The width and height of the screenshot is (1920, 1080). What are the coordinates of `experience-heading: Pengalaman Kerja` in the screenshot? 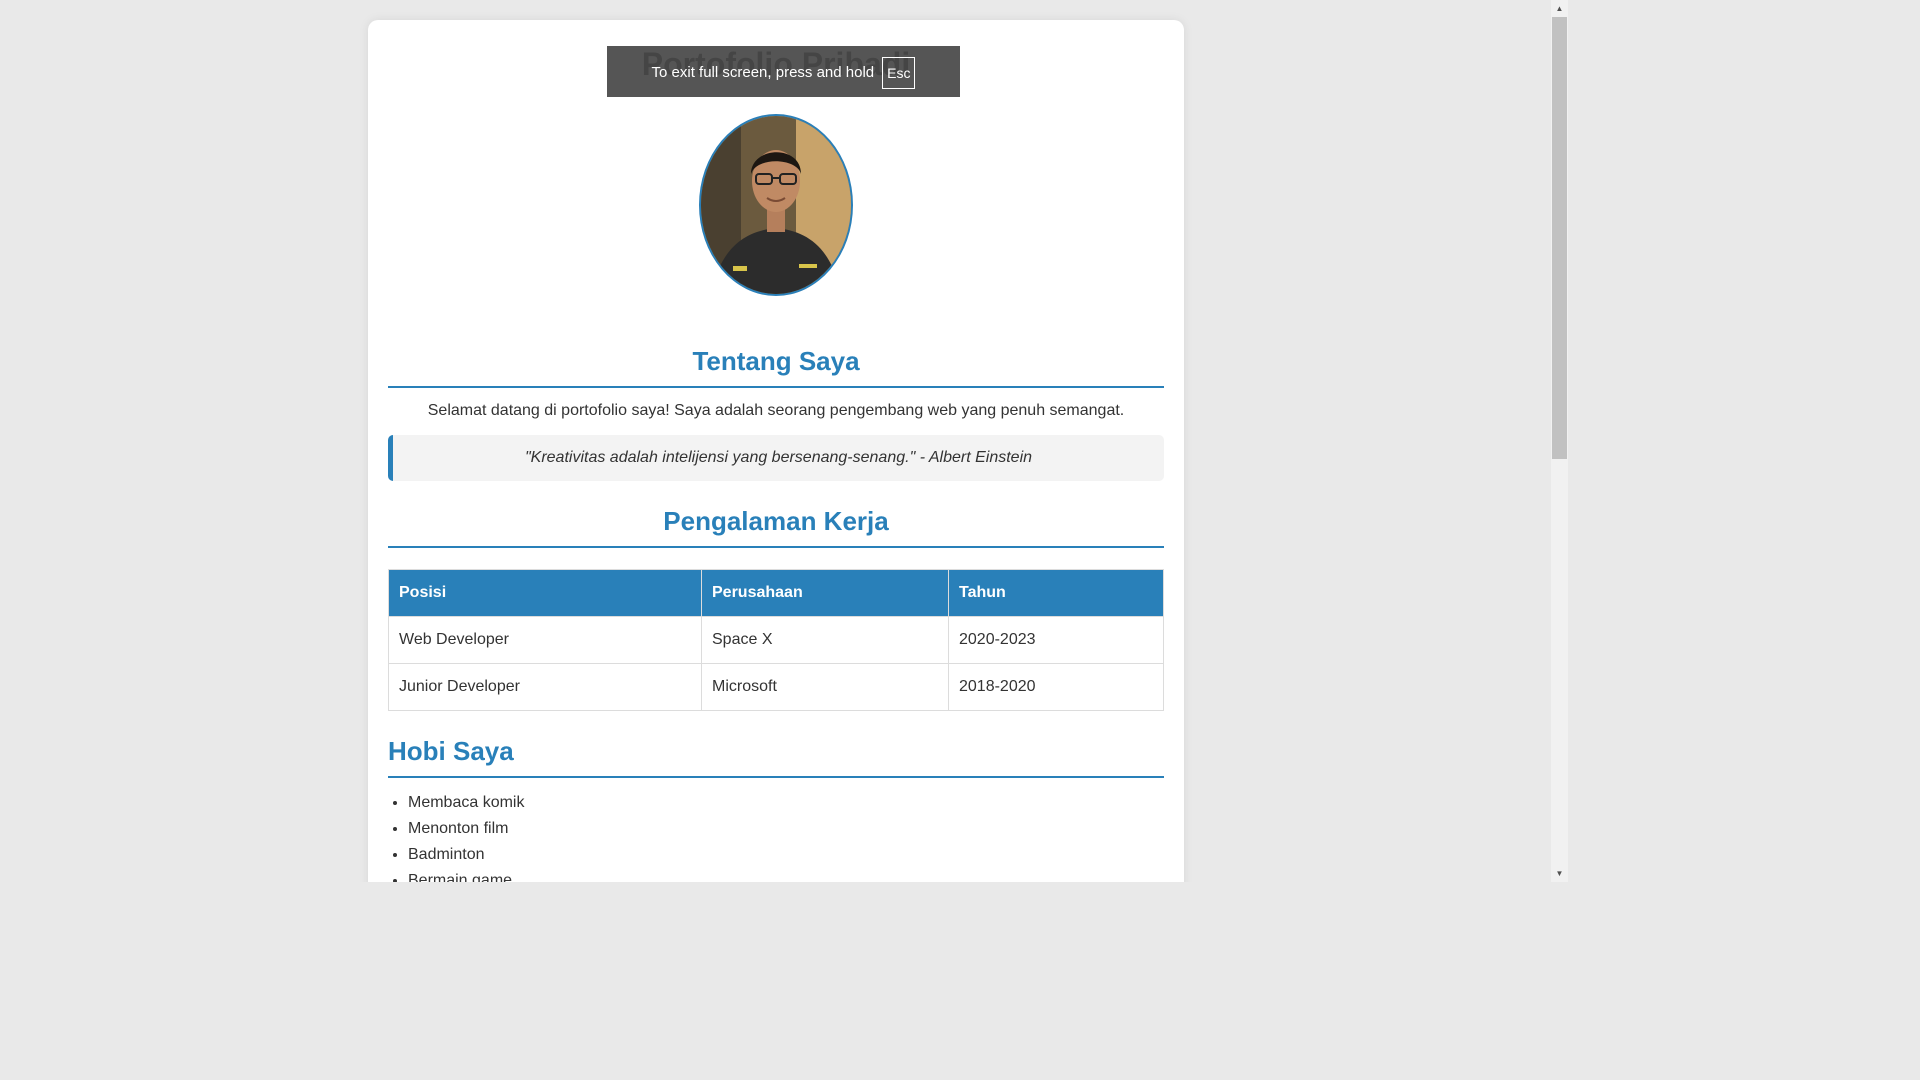 It's located at (776, 526).